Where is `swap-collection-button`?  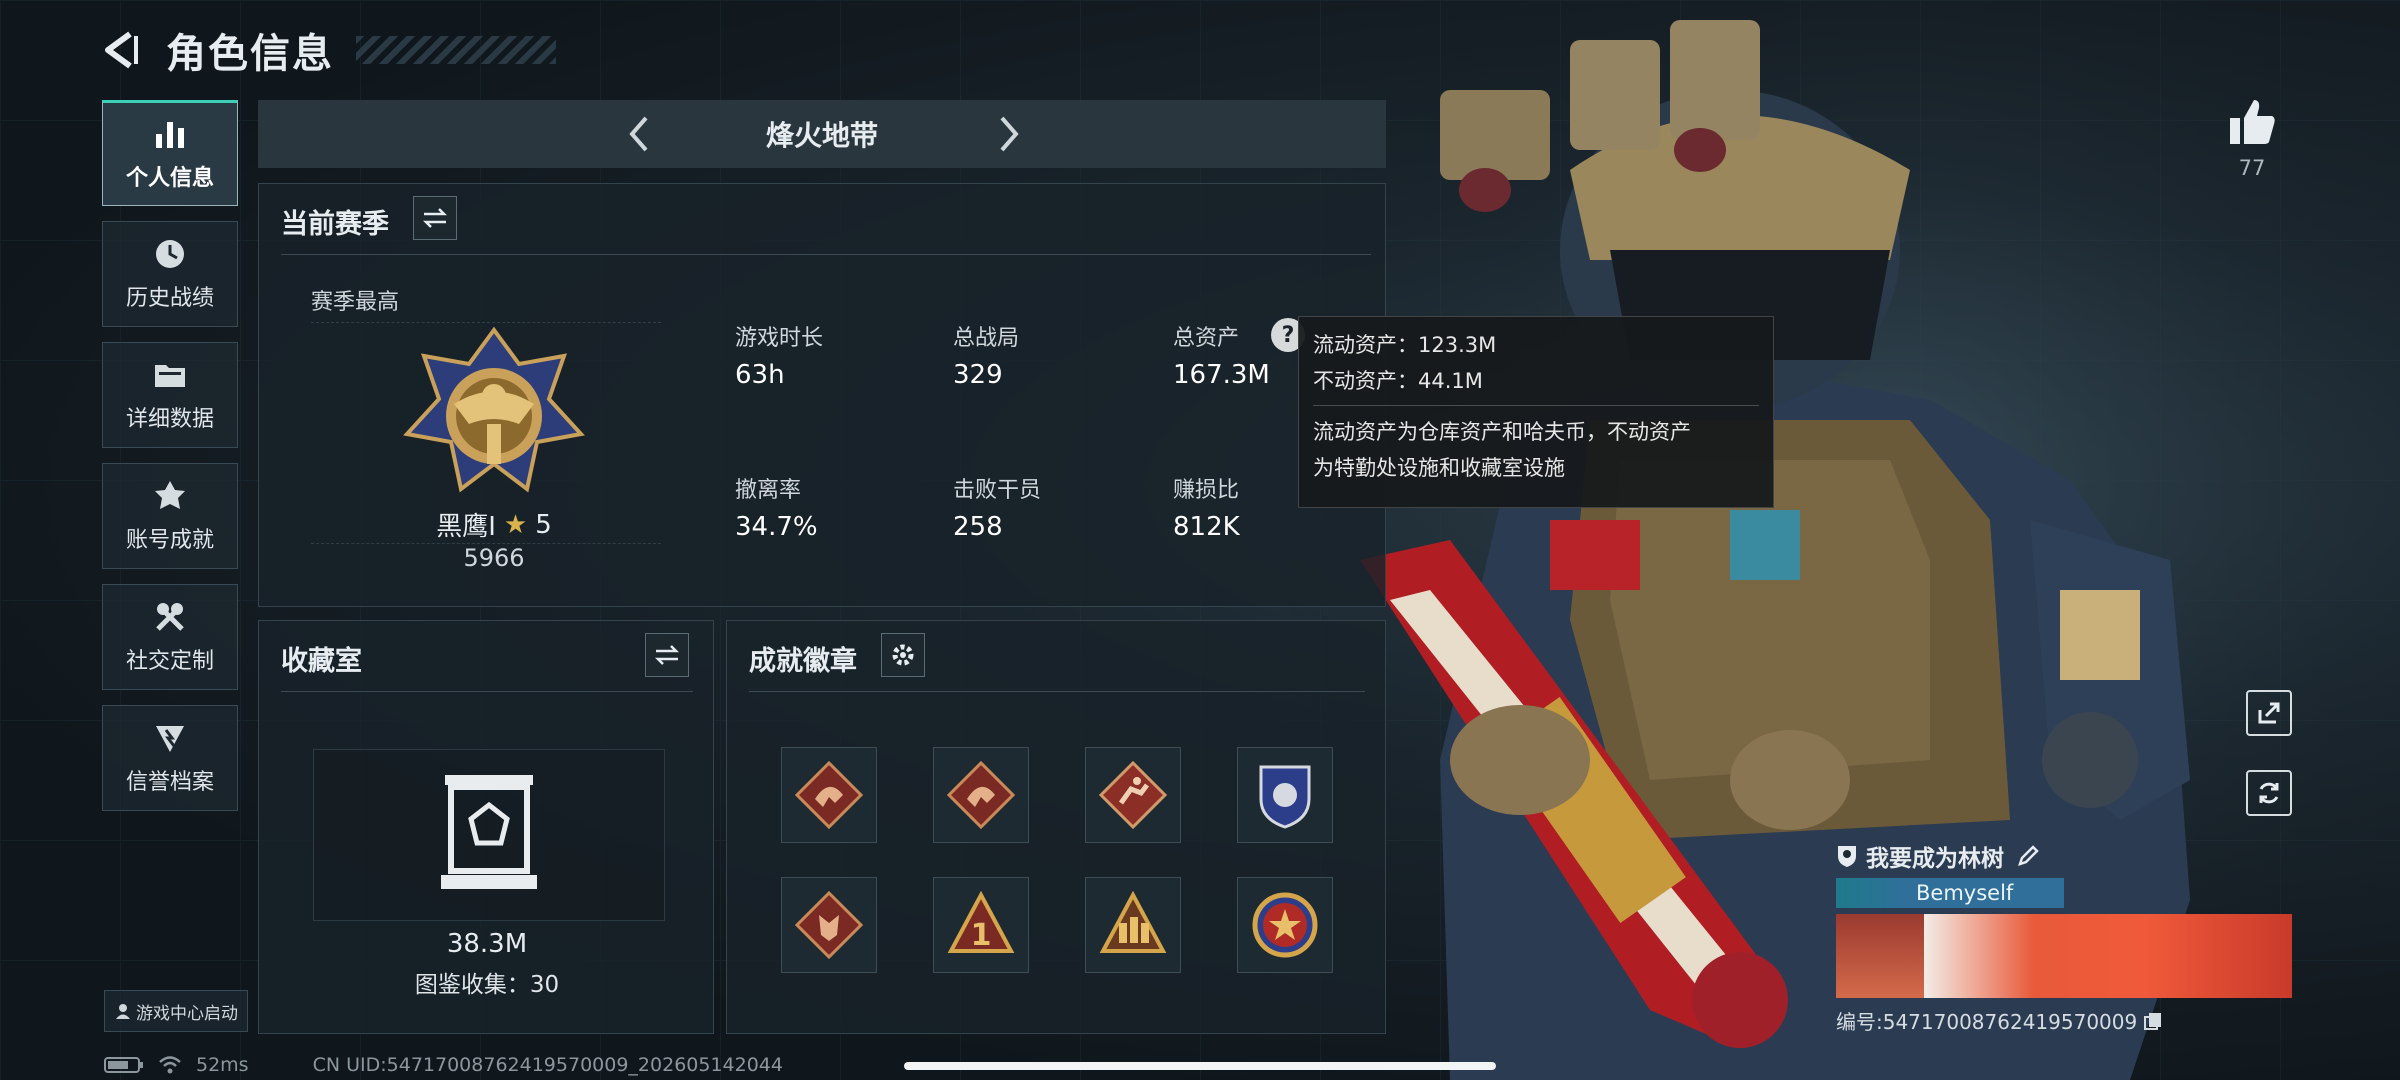 swap-collection-button is located at coordinates (667, 655).